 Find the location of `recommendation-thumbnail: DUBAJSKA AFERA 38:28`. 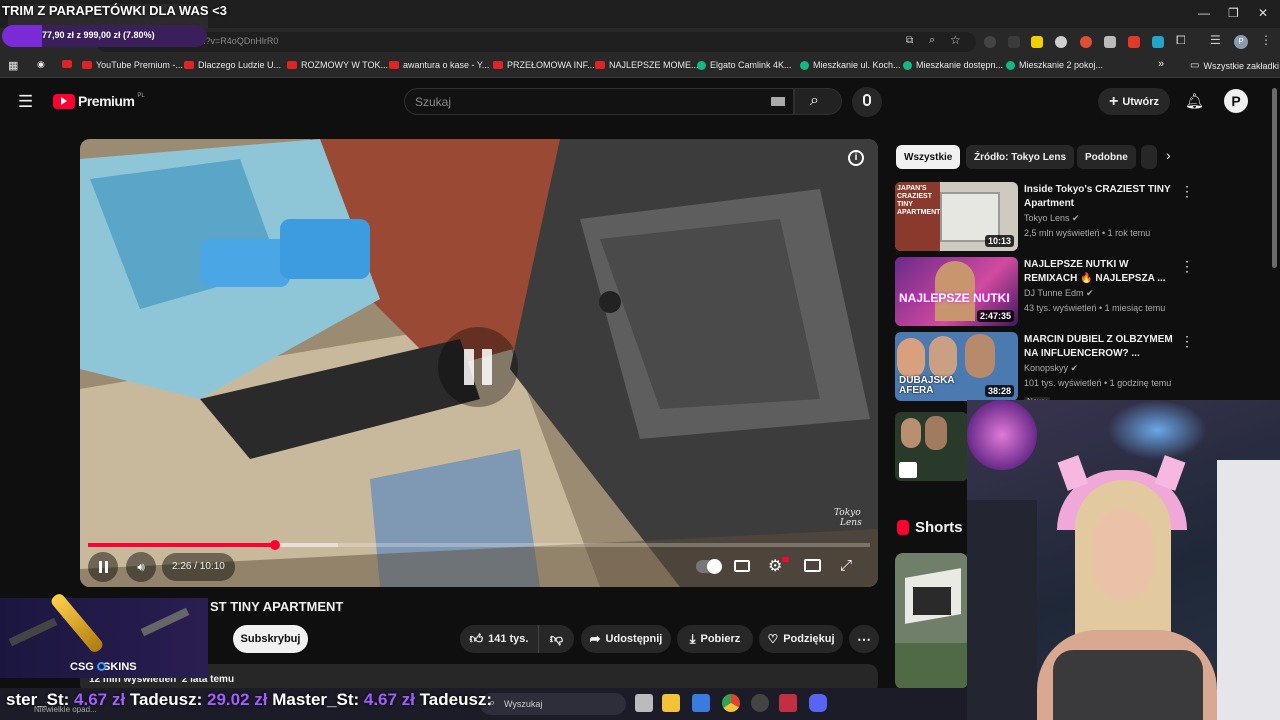

recommendation-thumbnail: DUBAJSKA AFERA 38:28 is located at coordinates (956, 366).